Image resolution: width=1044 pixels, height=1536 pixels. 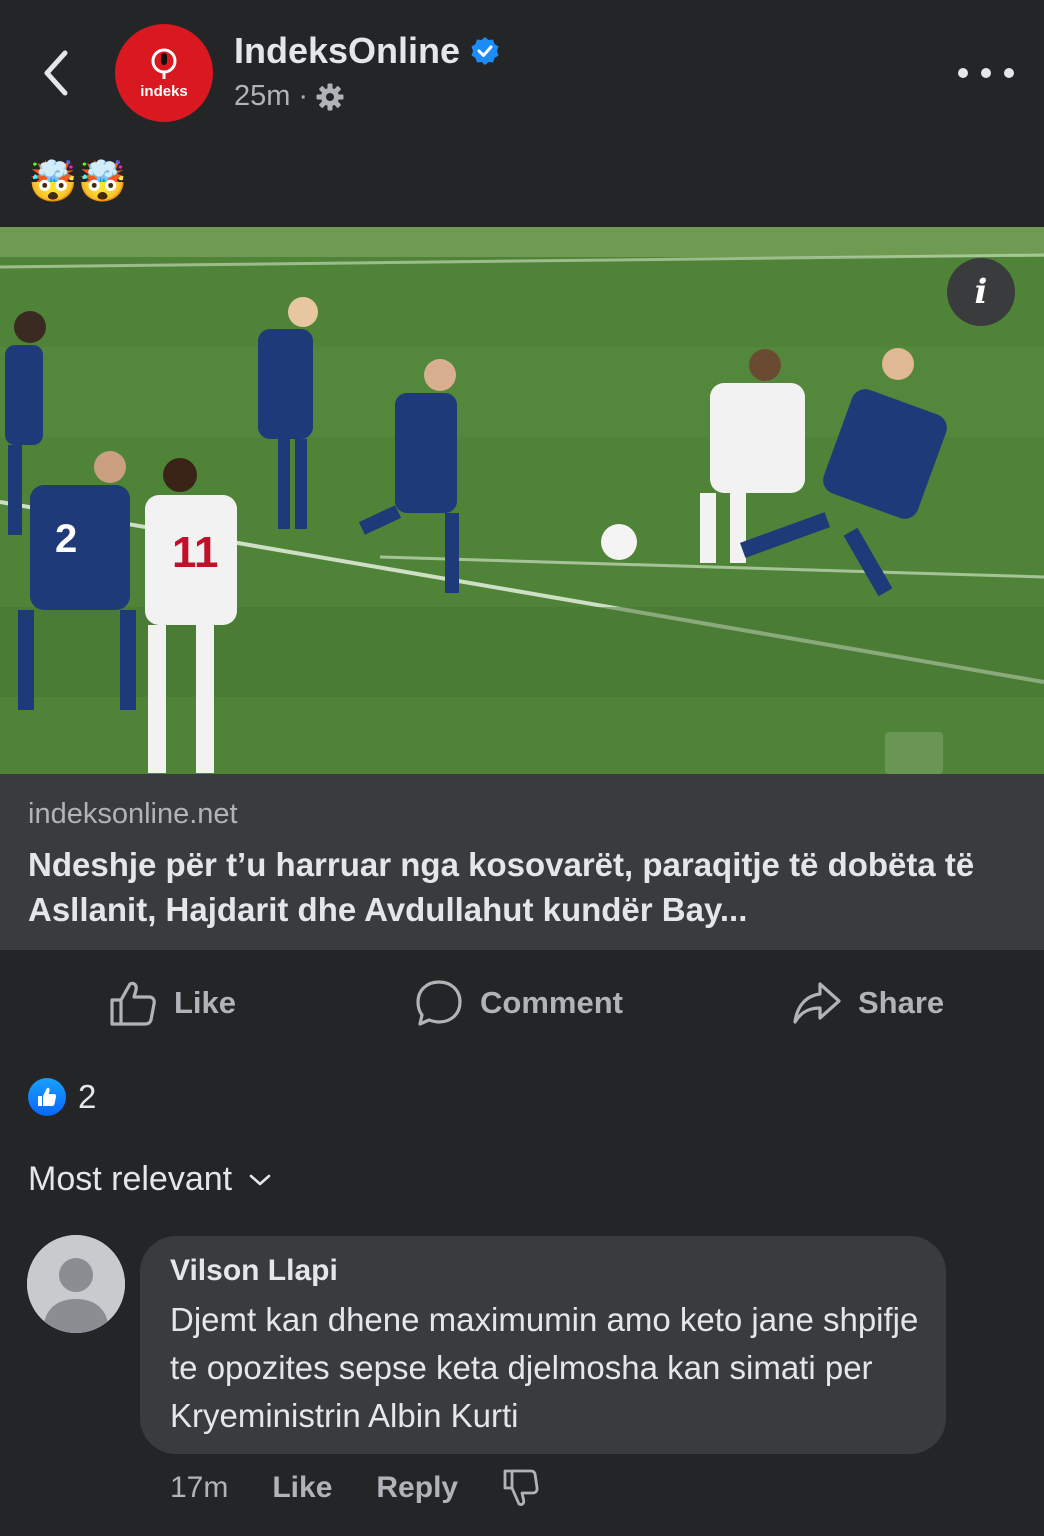 What do you see at coordinates (130, 1179) in the screenshot?
I see `sort-label: Most relevant` at bounding box center [130, 1179].